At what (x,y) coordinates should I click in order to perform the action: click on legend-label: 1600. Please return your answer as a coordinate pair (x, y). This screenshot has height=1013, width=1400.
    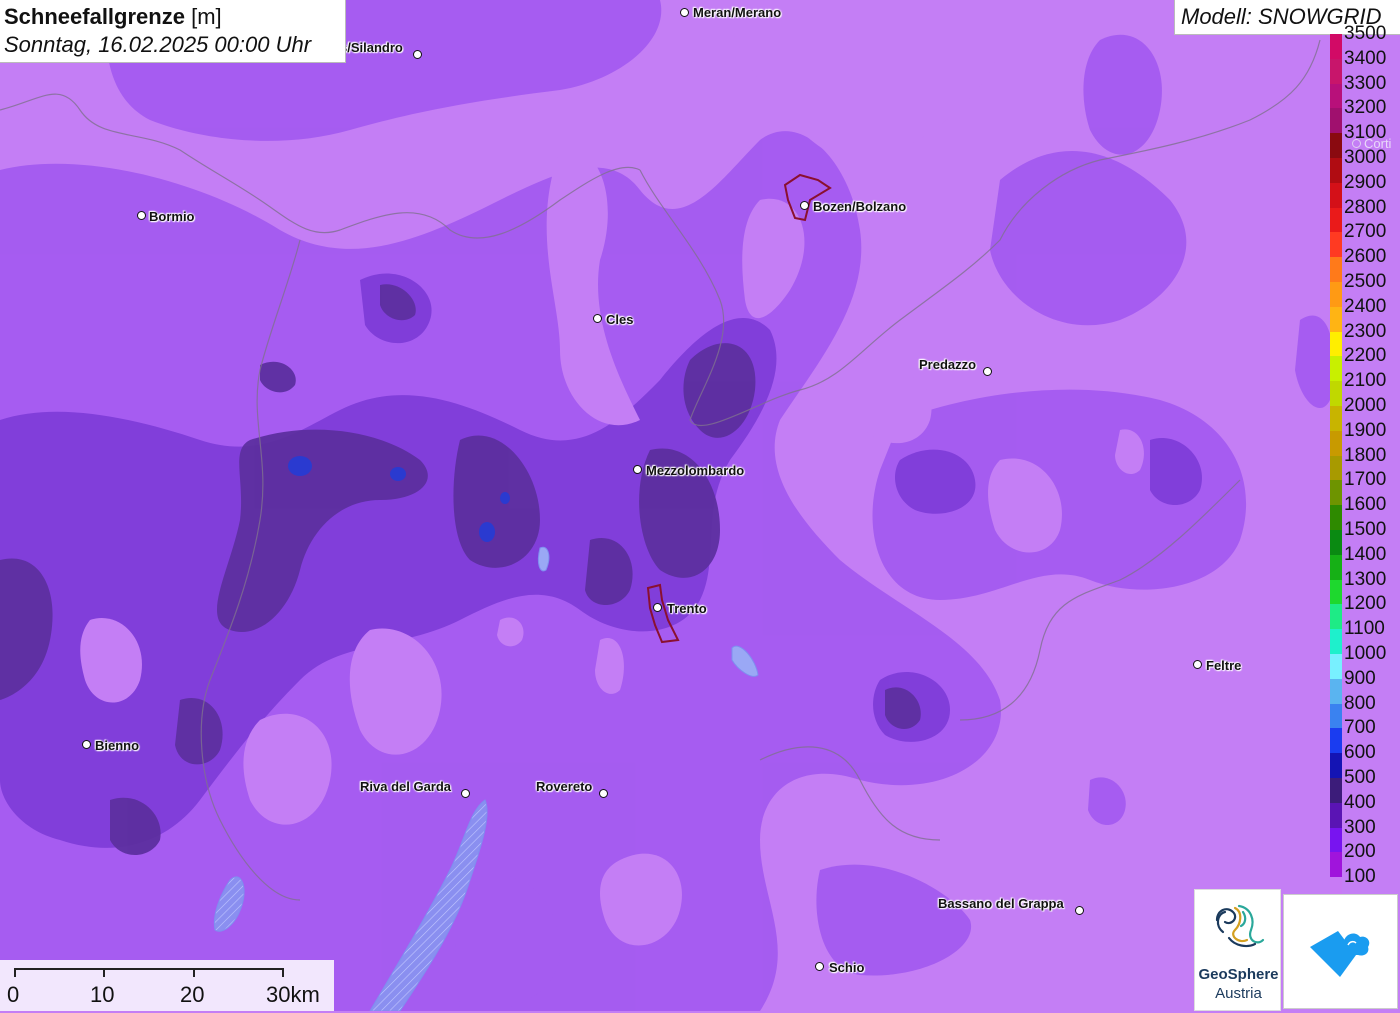
    Looking at the image, I should click on (1365, 505).